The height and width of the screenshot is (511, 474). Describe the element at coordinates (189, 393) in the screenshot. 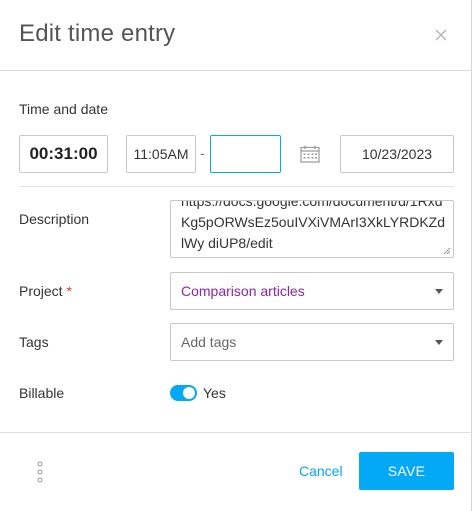

I see `toggle-knob` at that location.